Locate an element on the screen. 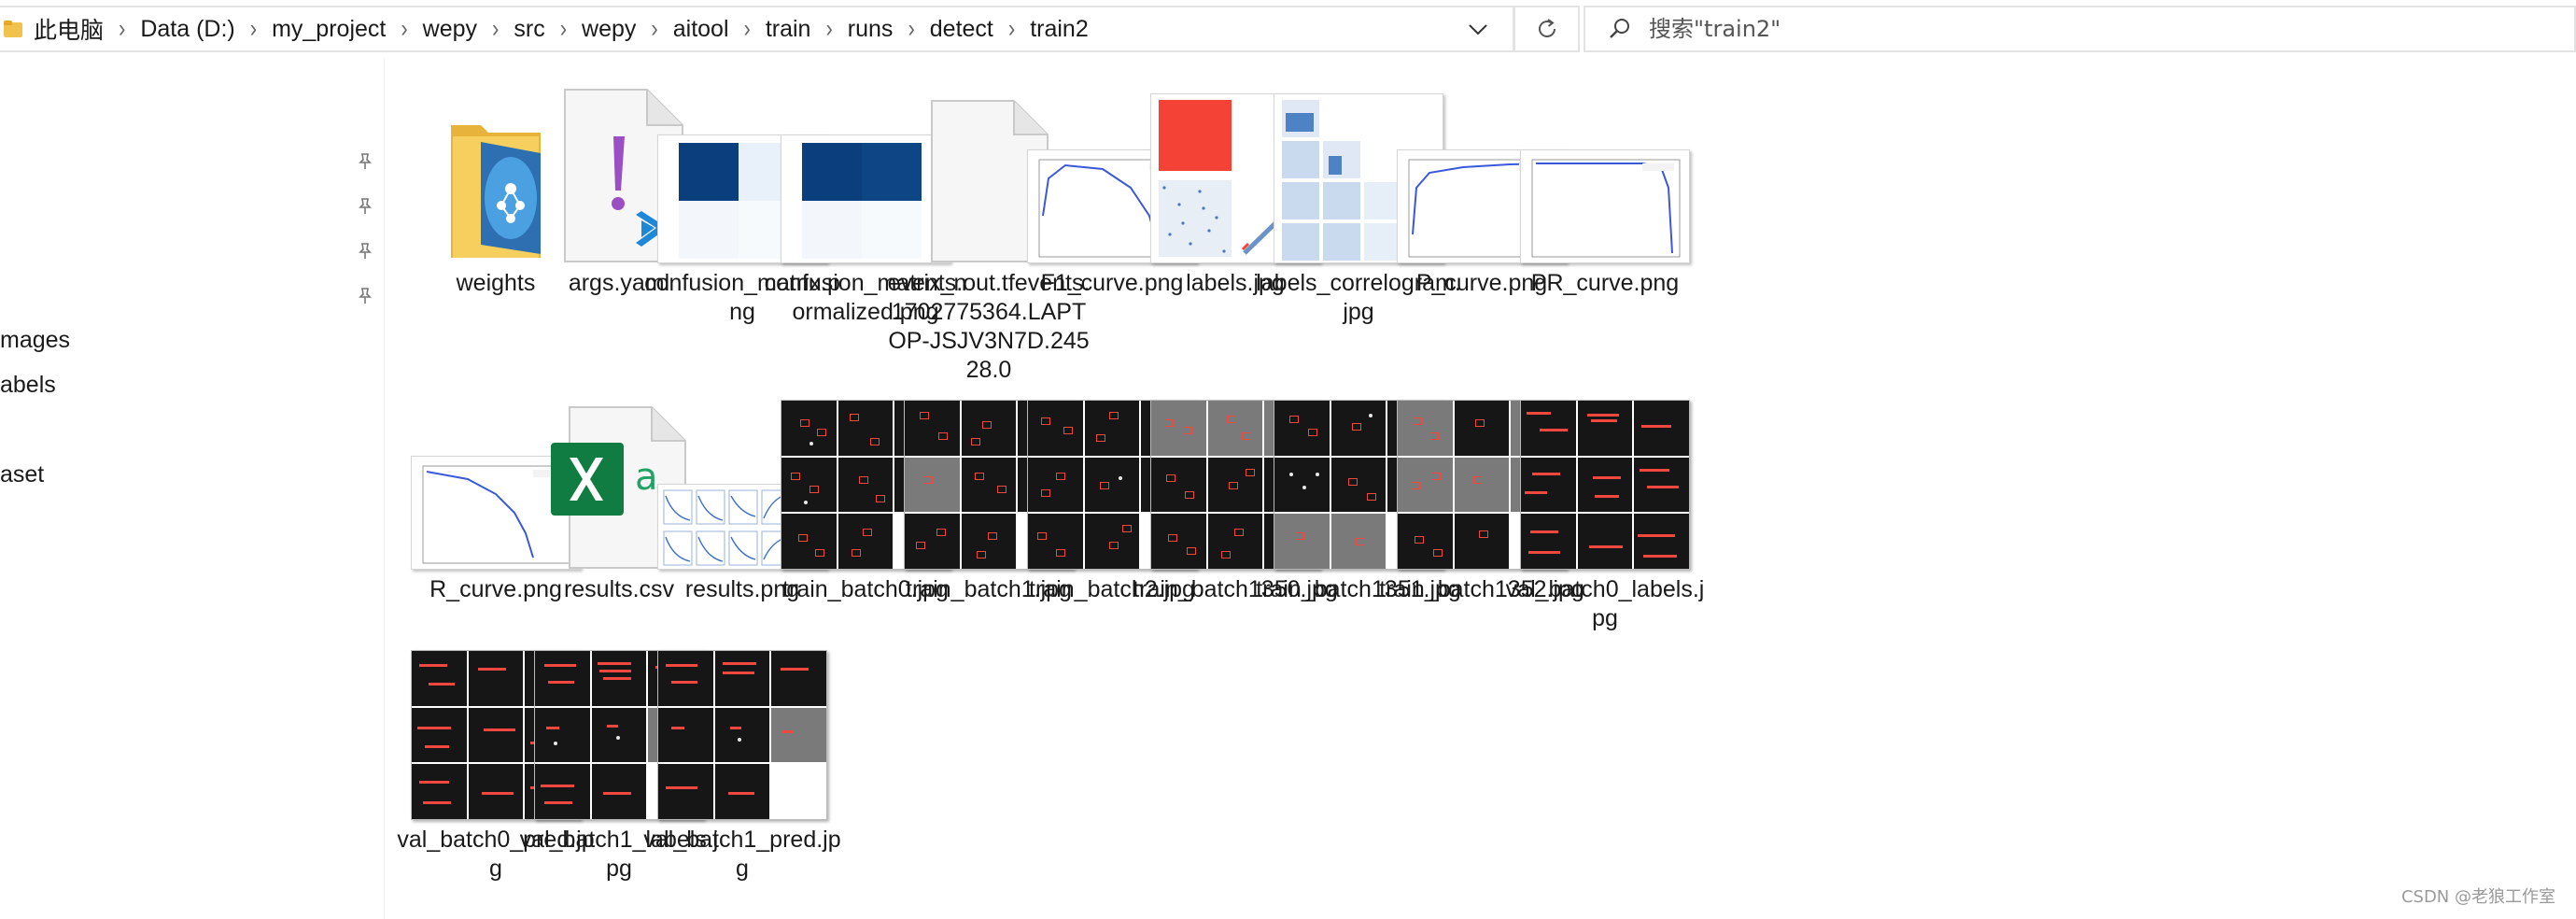 This screenshot has width=2576, height=919. sidebar-item-dataset: aset is located at coordinates (22, 474).